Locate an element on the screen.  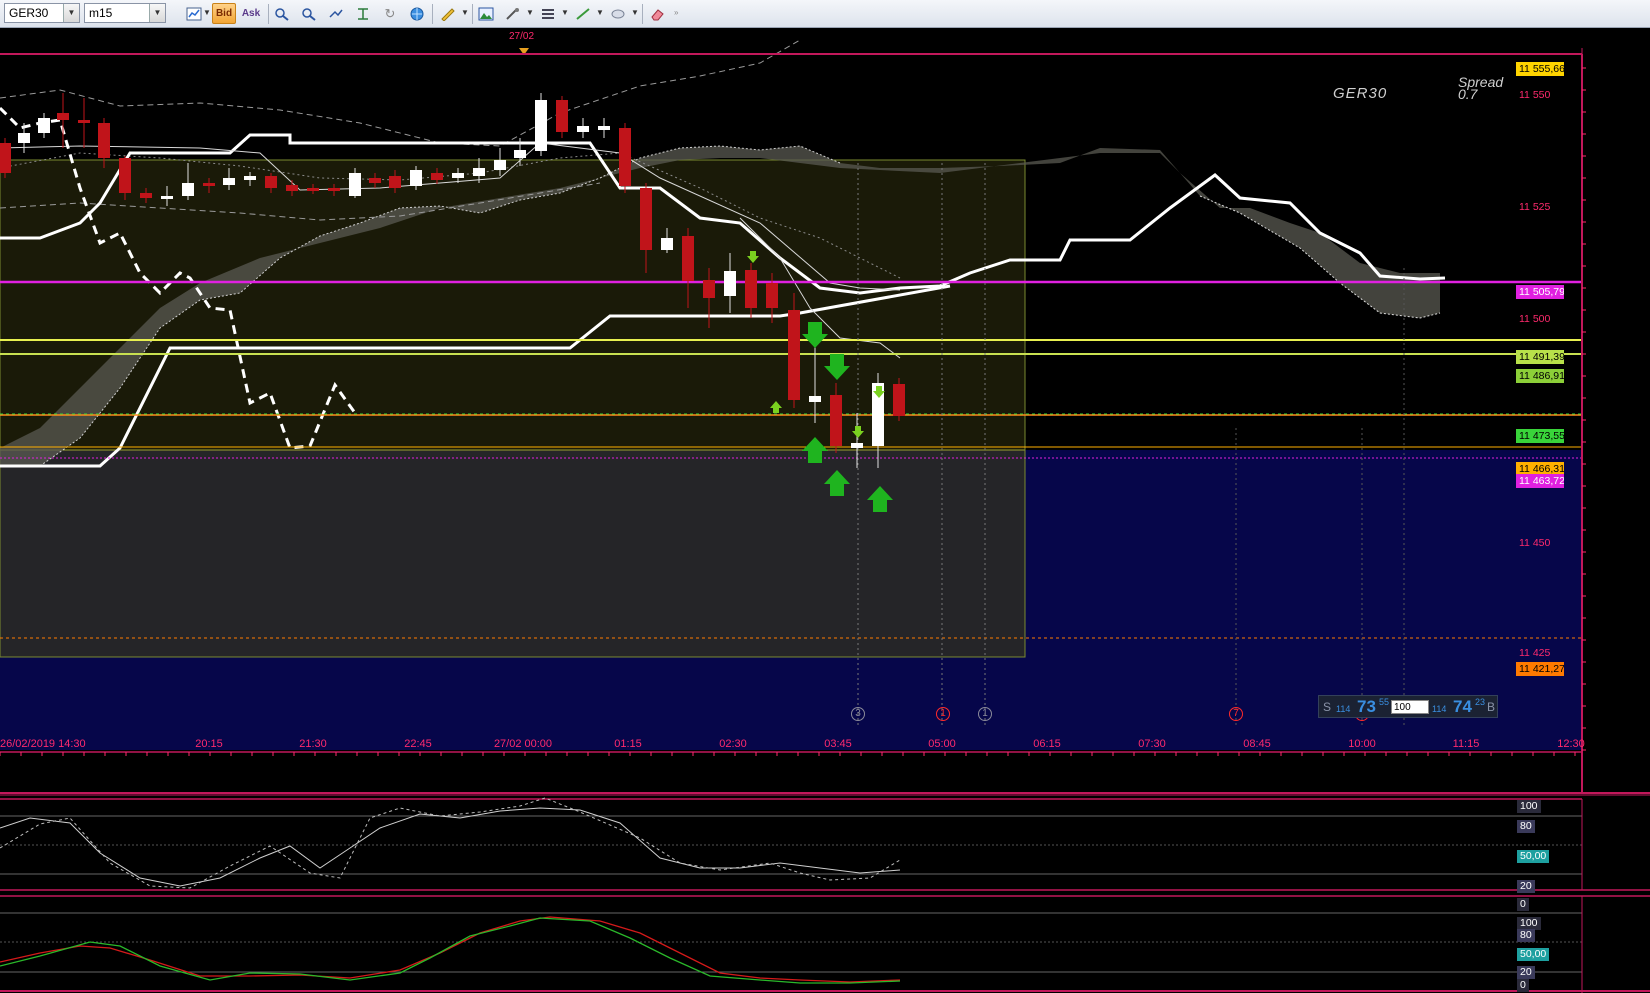
volume-input: 100 is located at coordinates (1410, 707).